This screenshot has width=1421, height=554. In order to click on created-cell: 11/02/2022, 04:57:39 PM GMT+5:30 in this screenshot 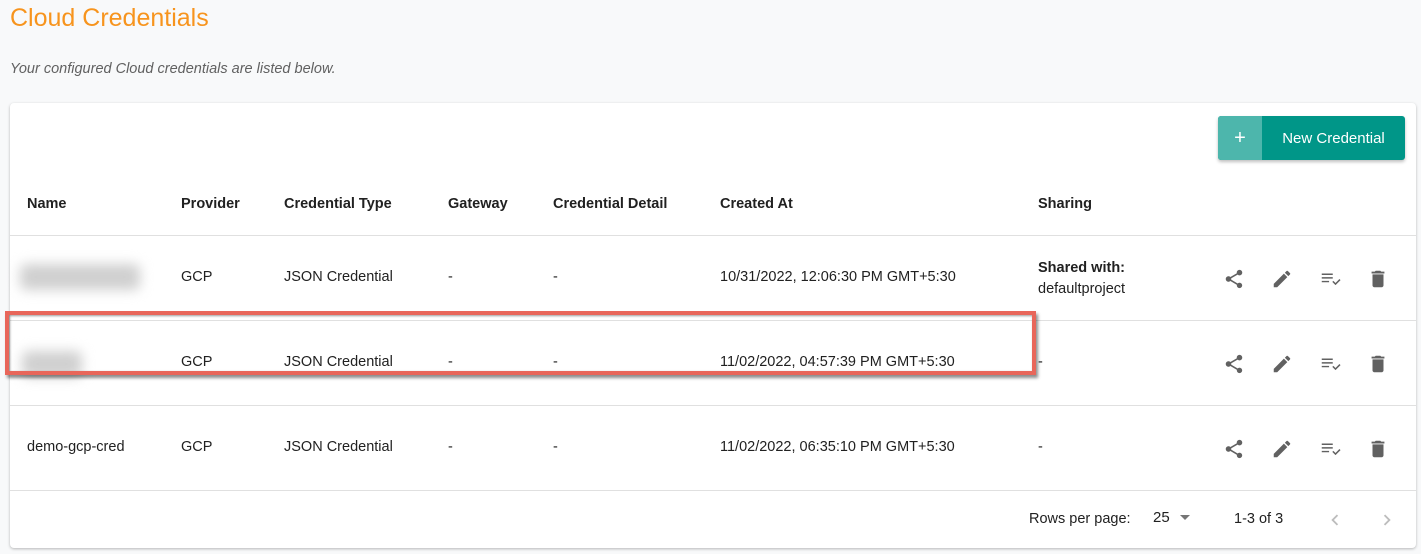, I will do `click(837, 362)`.